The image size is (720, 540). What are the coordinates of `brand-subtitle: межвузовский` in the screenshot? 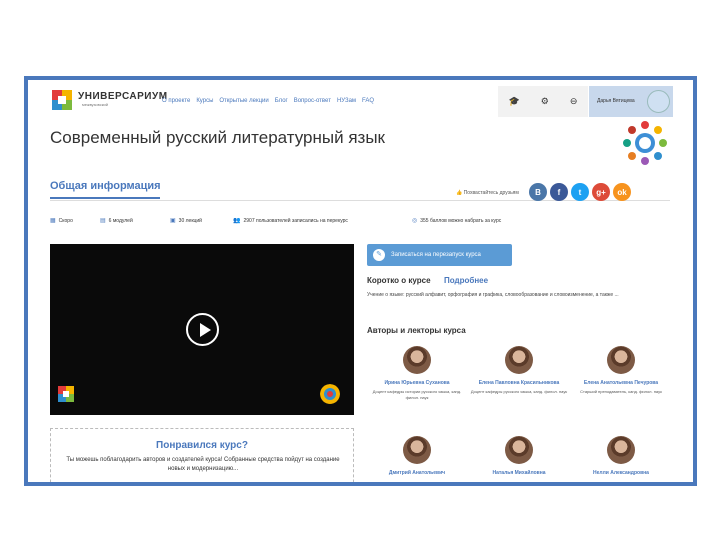 It's located at (95, 104).